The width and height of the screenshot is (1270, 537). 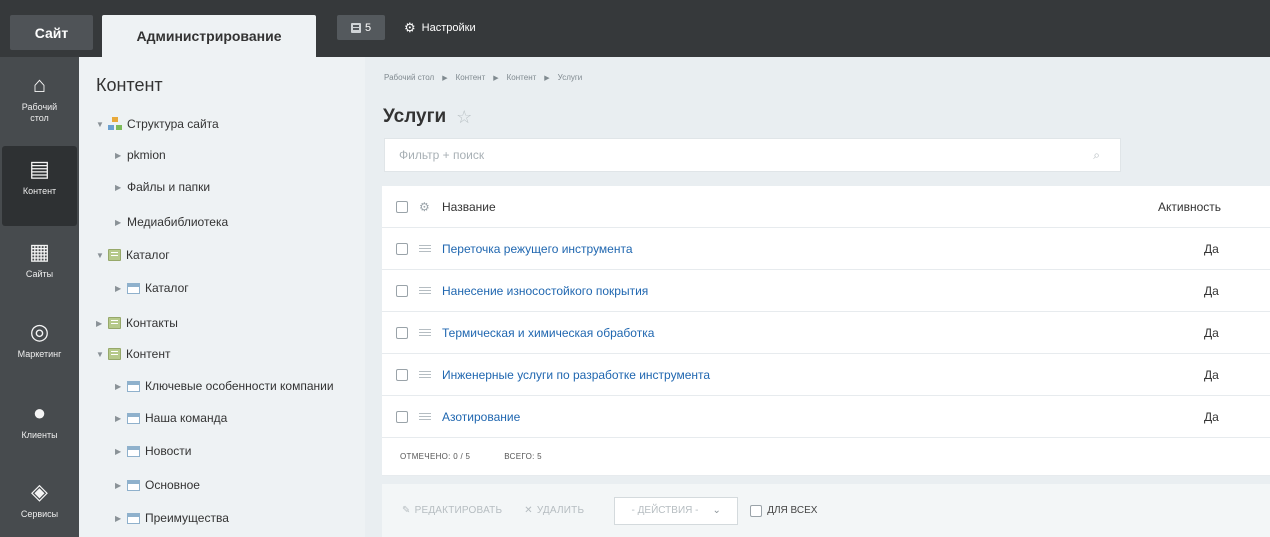 What do you see at coordinates (1096, 155) in the screenshot?
I see `search-icon: ⌕` at bounding box center [1096, 155].